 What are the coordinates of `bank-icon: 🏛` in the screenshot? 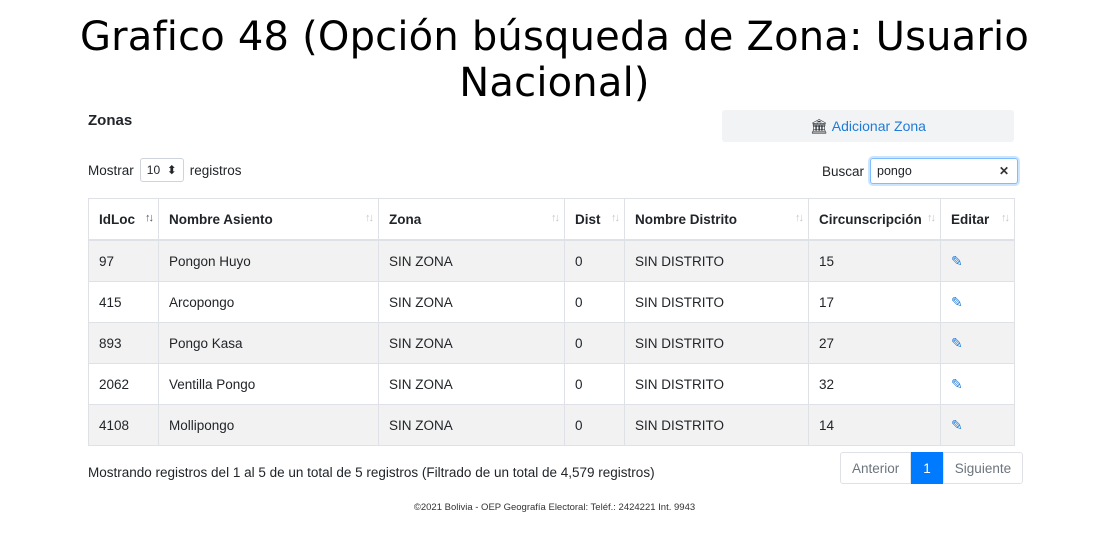 It's located at (819, 125).